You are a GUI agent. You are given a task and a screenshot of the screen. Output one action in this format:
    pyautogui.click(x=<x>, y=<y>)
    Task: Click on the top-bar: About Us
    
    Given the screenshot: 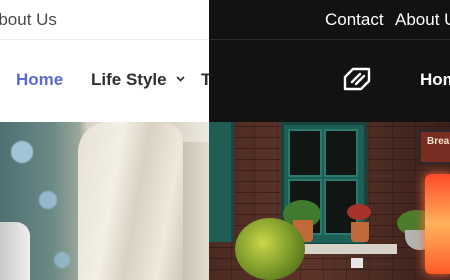 What is the action you would take?
    pyautogui.click(x=104, y=20)
    